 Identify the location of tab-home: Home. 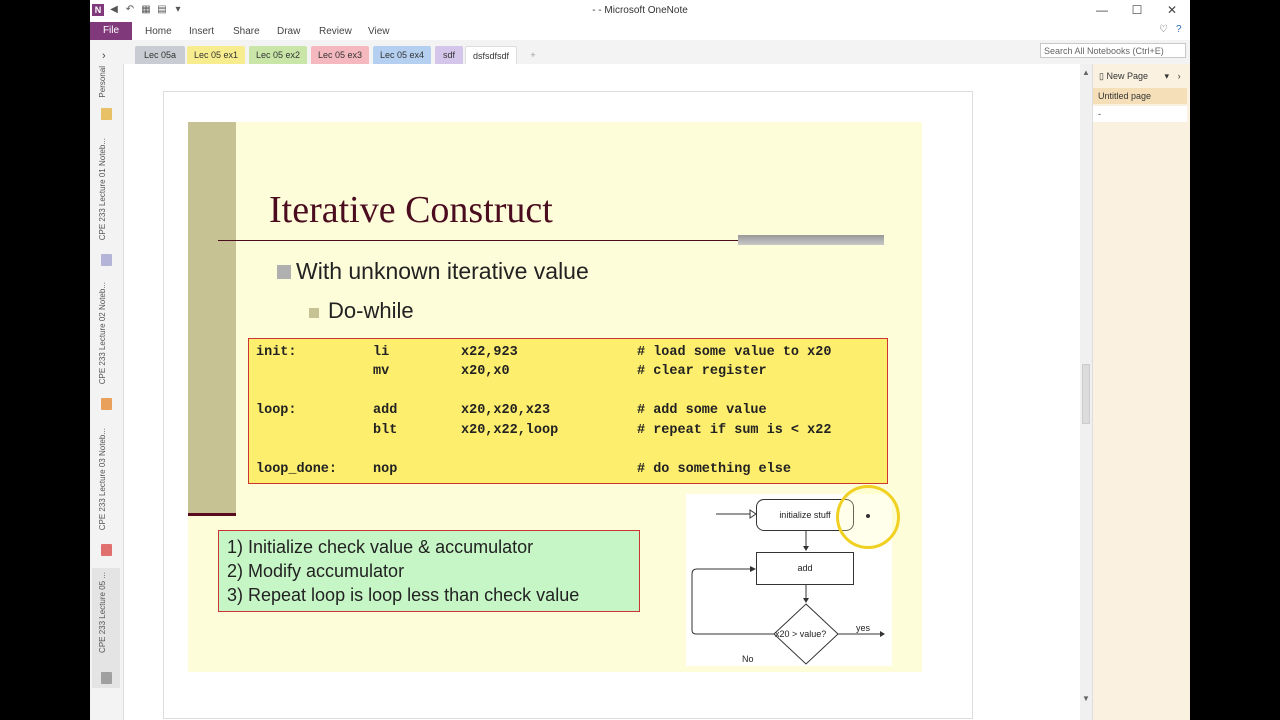
(158, 31).